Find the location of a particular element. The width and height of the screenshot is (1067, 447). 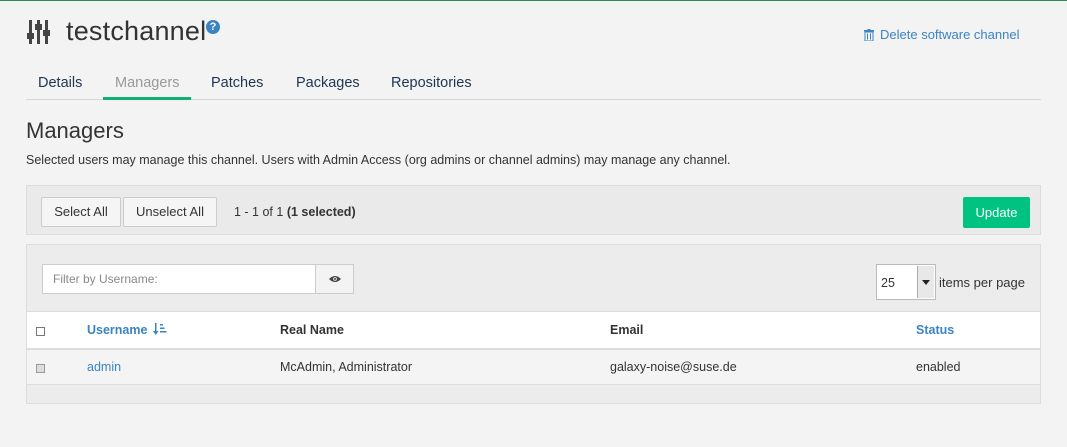

sort-ascending-icon is located at coordinates (159, 329).